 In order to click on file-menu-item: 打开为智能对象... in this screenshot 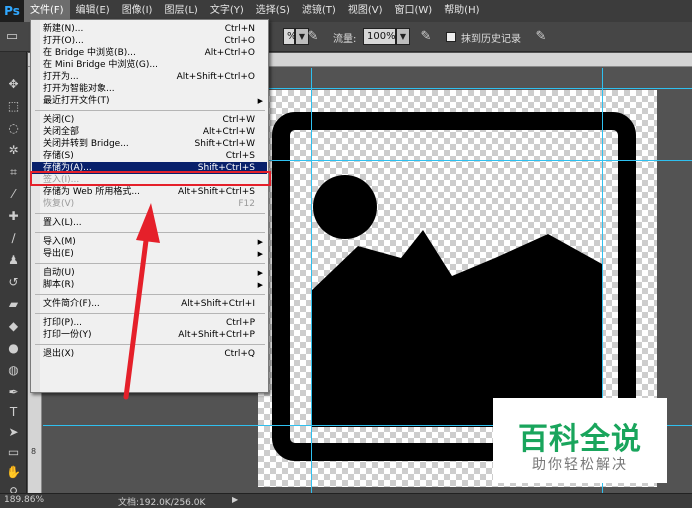, I will do `click(149, 89)`.